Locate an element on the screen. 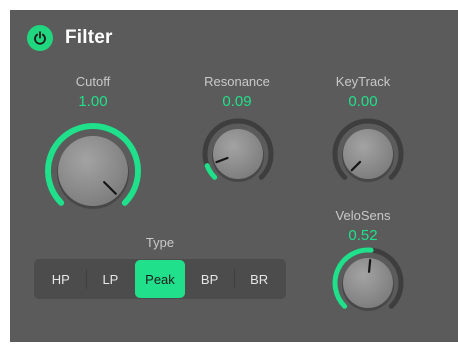 The height and width of the screenshot is (345, 458). resonance-knob-body is located at coordinates (238, 154).